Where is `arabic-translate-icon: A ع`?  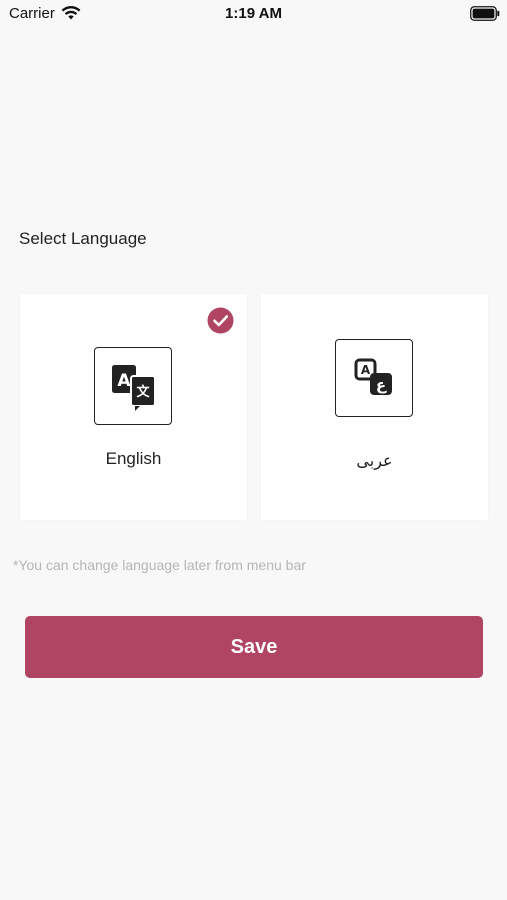 arabic-translate-icon: A ع is located at coordinates (374, 378).